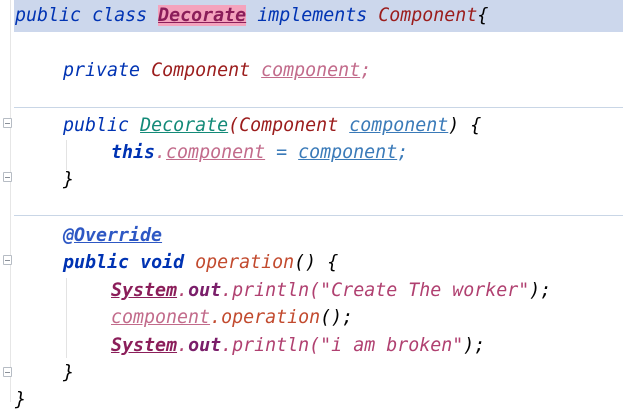  What do you see at coordinates (312, 15) in the screenshot?
I see `keyword-implements: implements` at bounding box center [312, 15].